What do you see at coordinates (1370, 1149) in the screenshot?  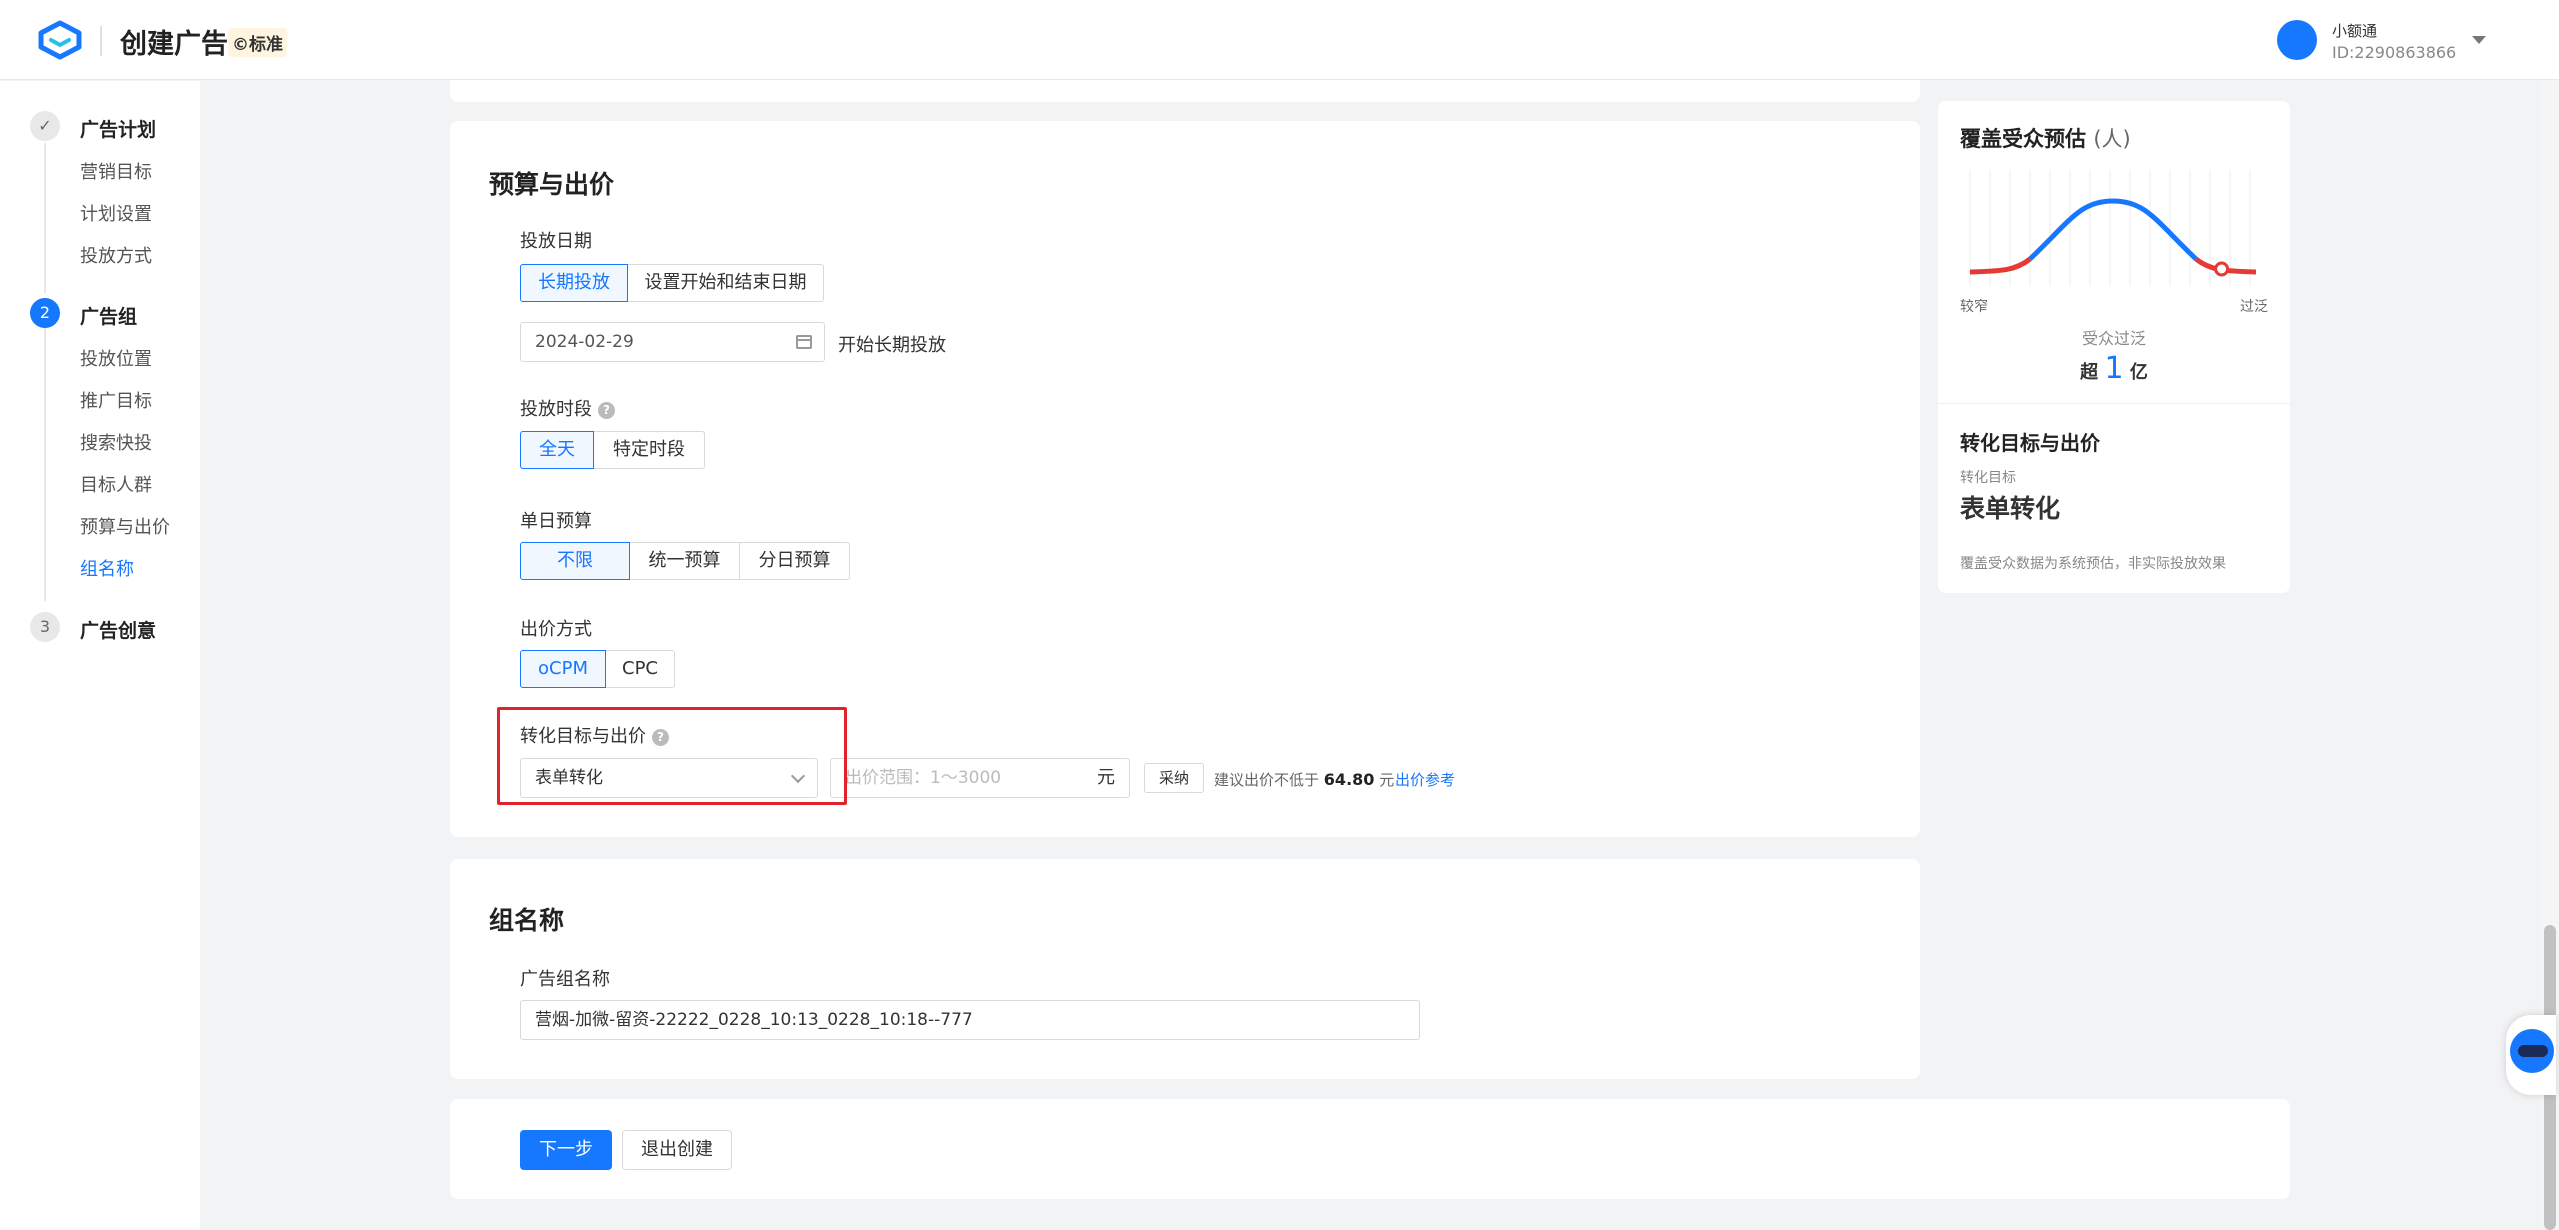 I see `footer-actions: 下一步 退出创建` at bounding box center [1370, 1149].